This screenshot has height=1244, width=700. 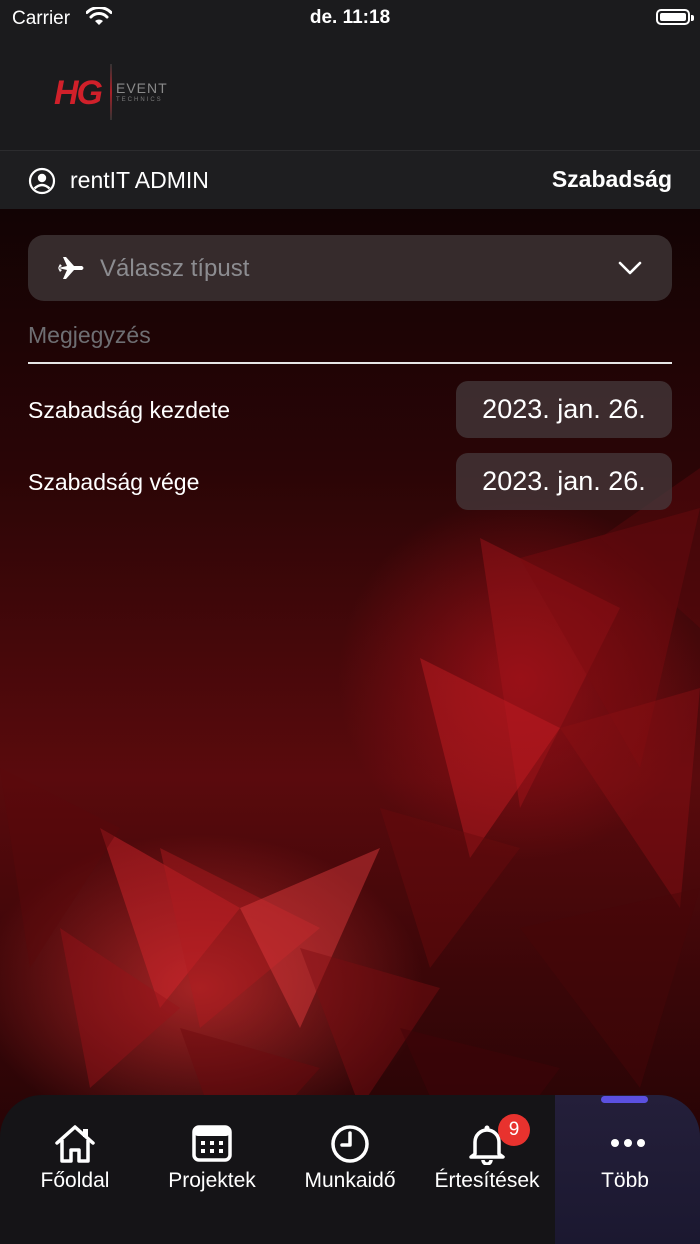 I want to click on tab-label-more: Több, so click(x=625, y=1180).